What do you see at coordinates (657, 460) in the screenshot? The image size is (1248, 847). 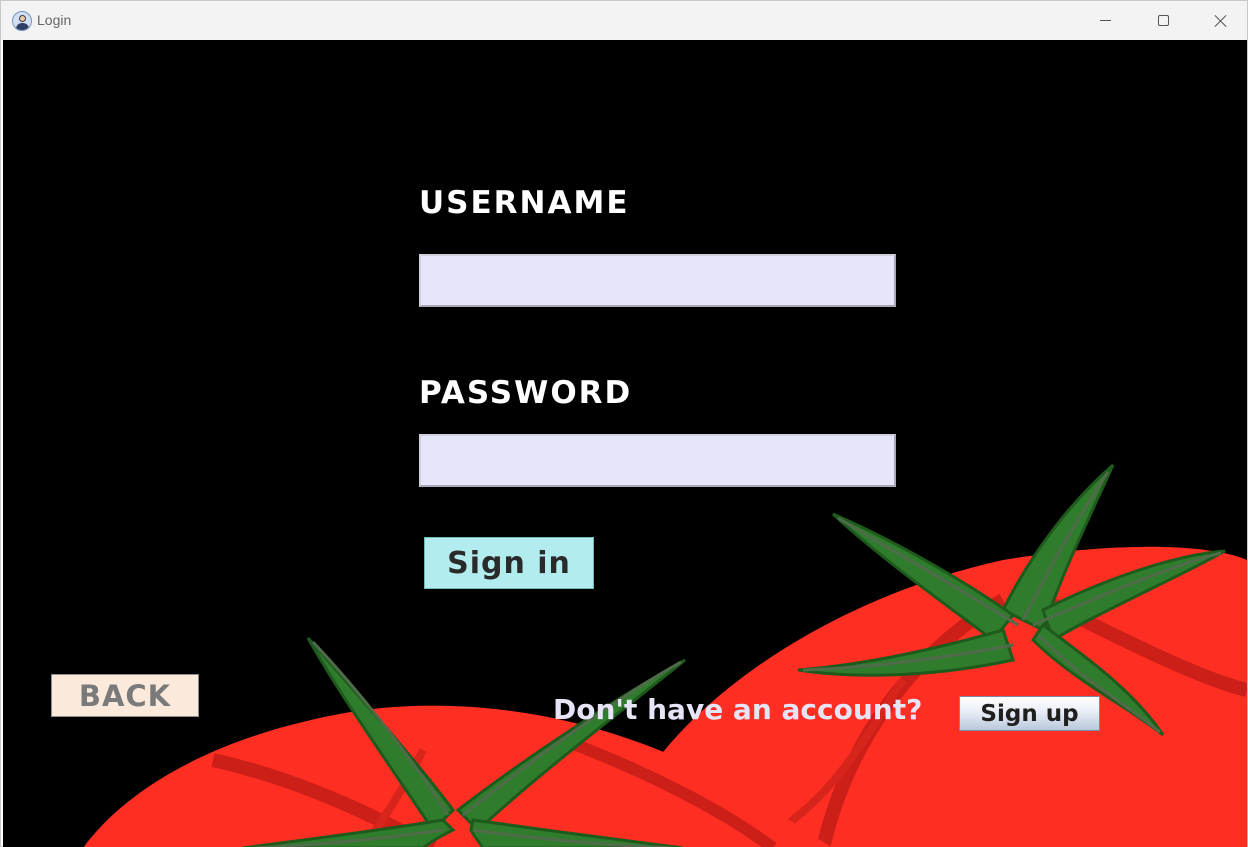 I see `password-input` at bounding box center [657, 460].